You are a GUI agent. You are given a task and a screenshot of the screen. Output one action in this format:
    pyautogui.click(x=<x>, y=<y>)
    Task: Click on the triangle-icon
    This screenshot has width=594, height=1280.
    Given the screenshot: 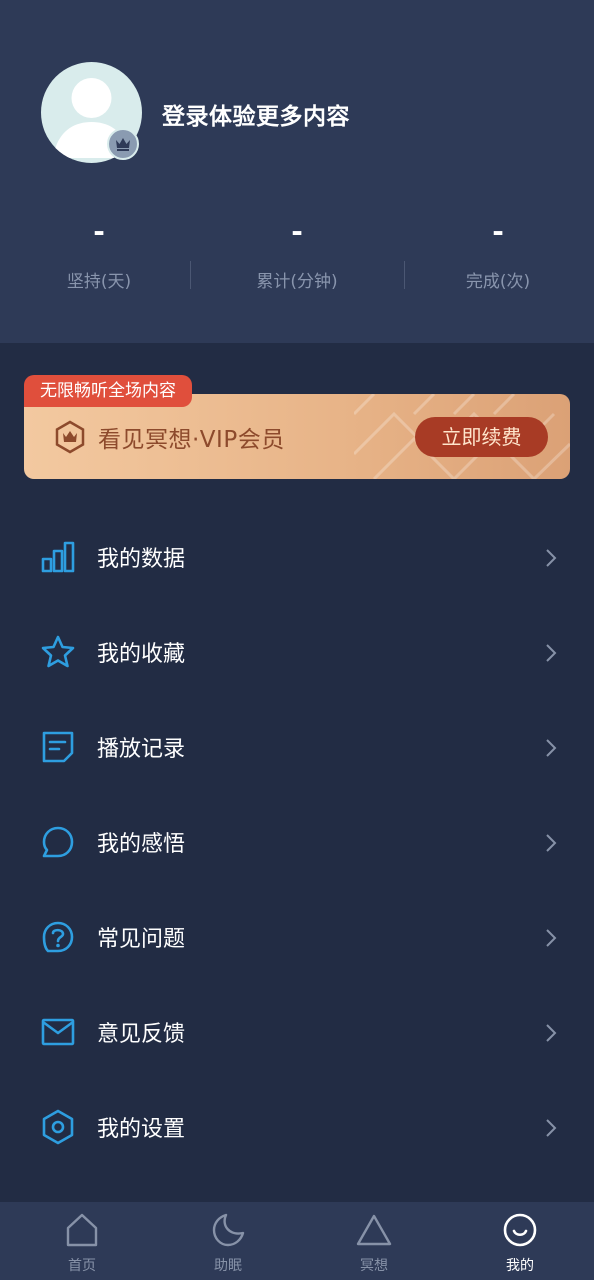 What is the action you would take?
    pyautogui.click(x=374, y=1230)
    